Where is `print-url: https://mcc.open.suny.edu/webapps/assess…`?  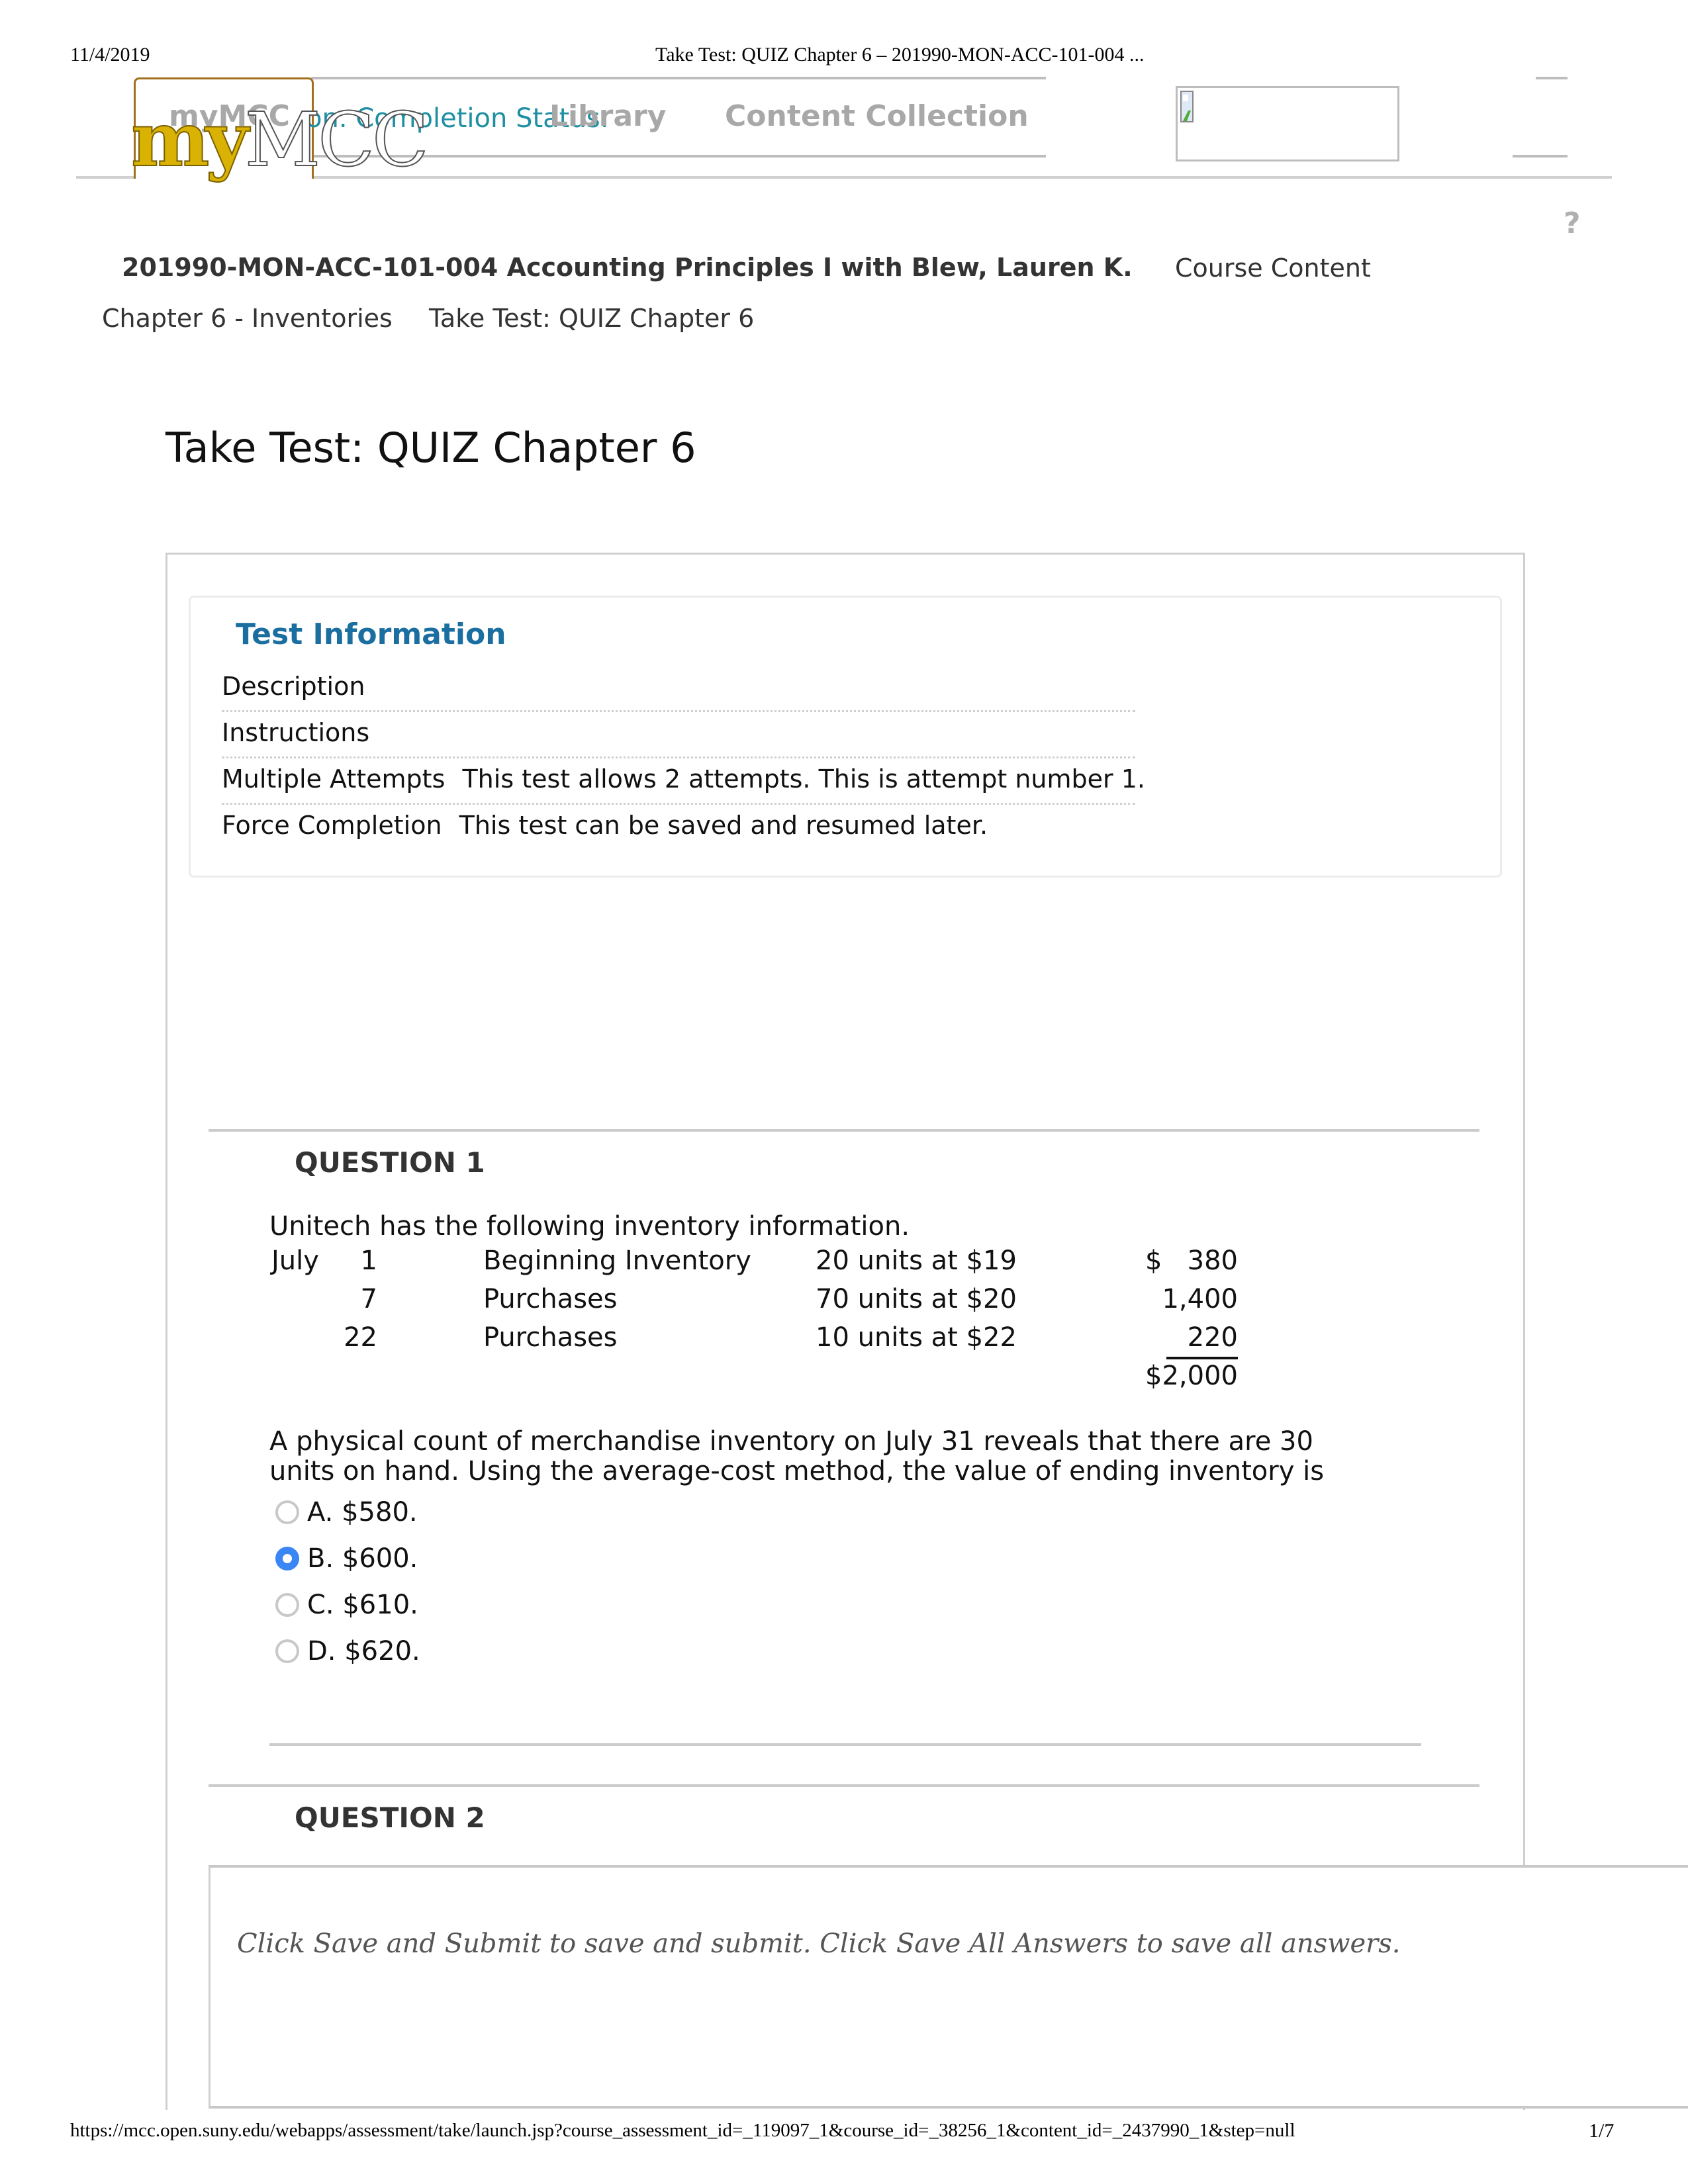
print-url: https://mcc.open.suny.edu/webapps/assess… is located at coordinates (682, 2130).